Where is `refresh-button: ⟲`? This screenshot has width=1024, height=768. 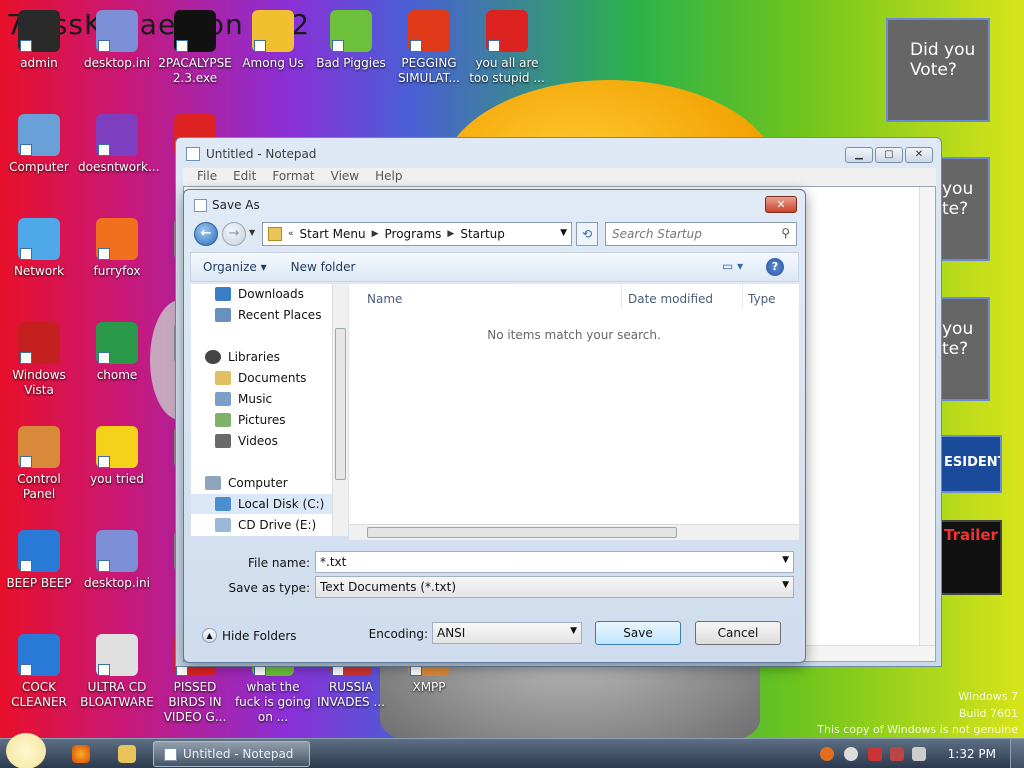
refresh-button: ⟲ is located at coordinates (587, 234).